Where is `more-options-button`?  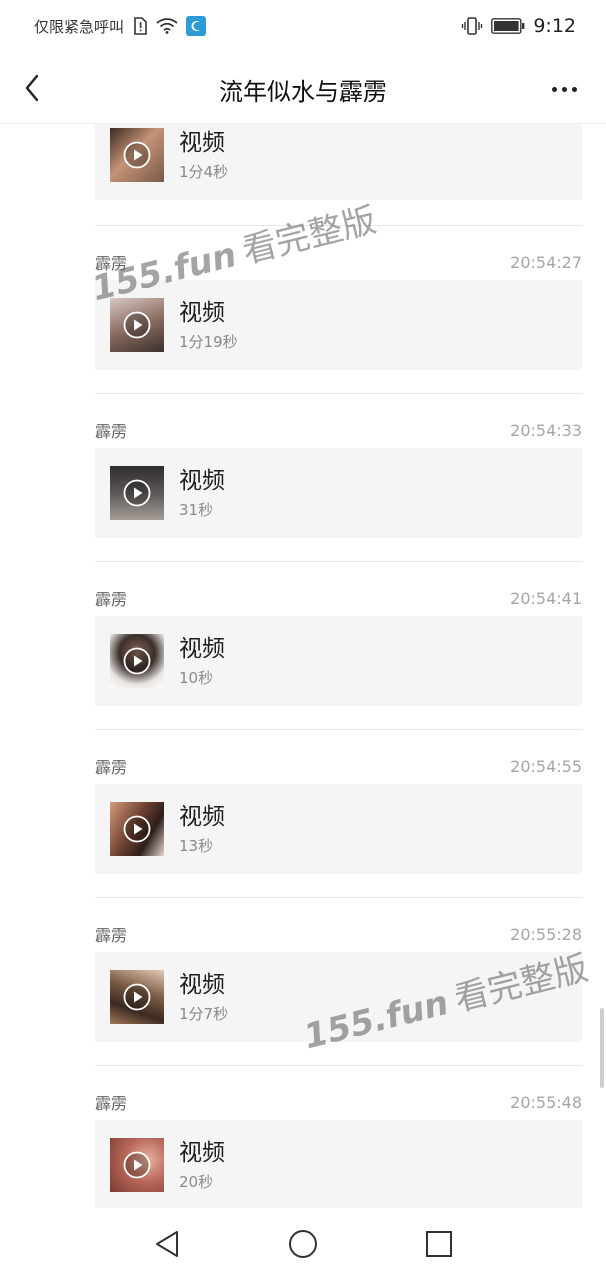 more-options-button is located at coordinates (564, 89).